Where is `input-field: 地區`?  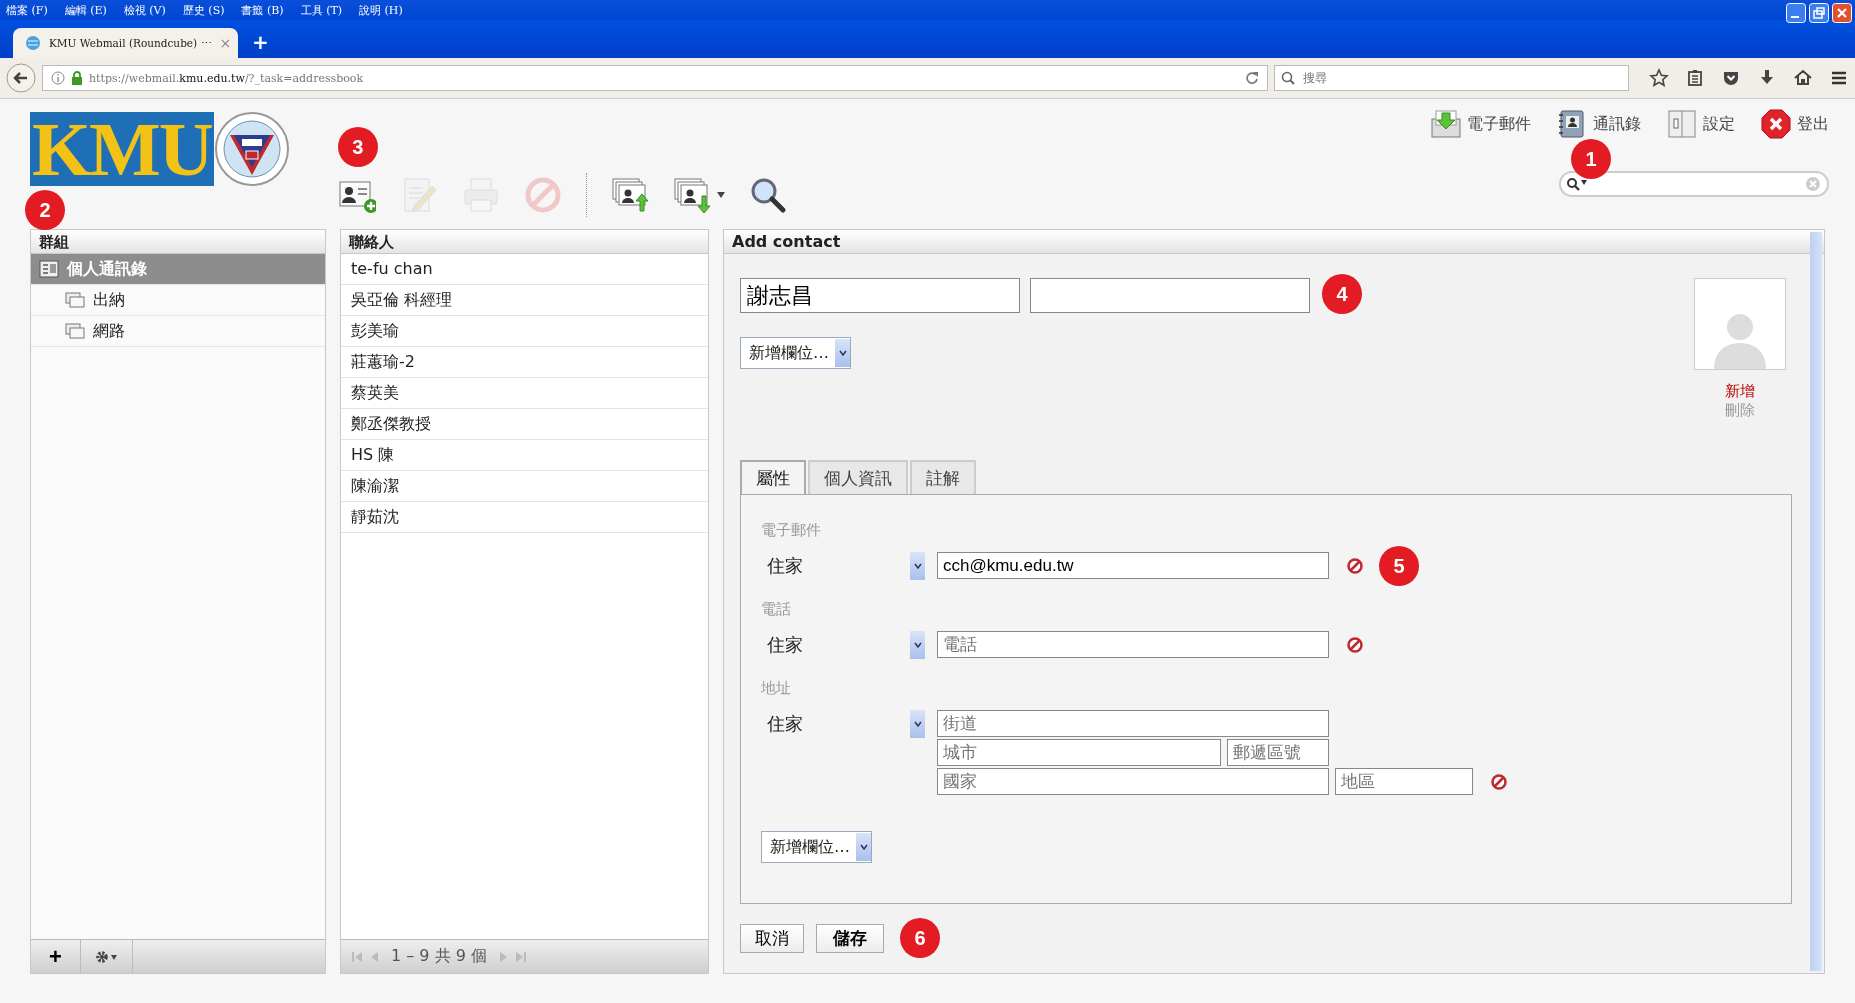 input-field: 地區 is located at coordinates (1404, 781).